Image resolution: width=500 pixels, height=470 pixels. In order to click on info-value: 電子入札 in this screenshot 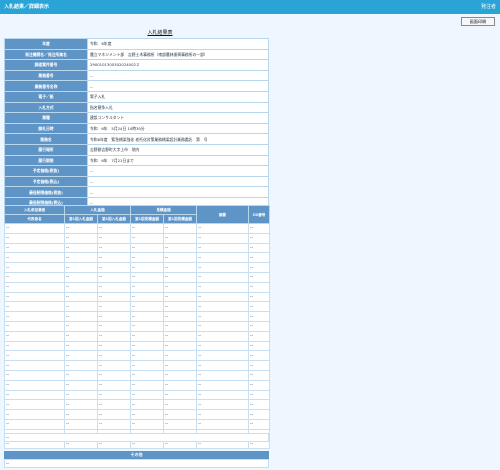, I will do `click(178, 96)`.